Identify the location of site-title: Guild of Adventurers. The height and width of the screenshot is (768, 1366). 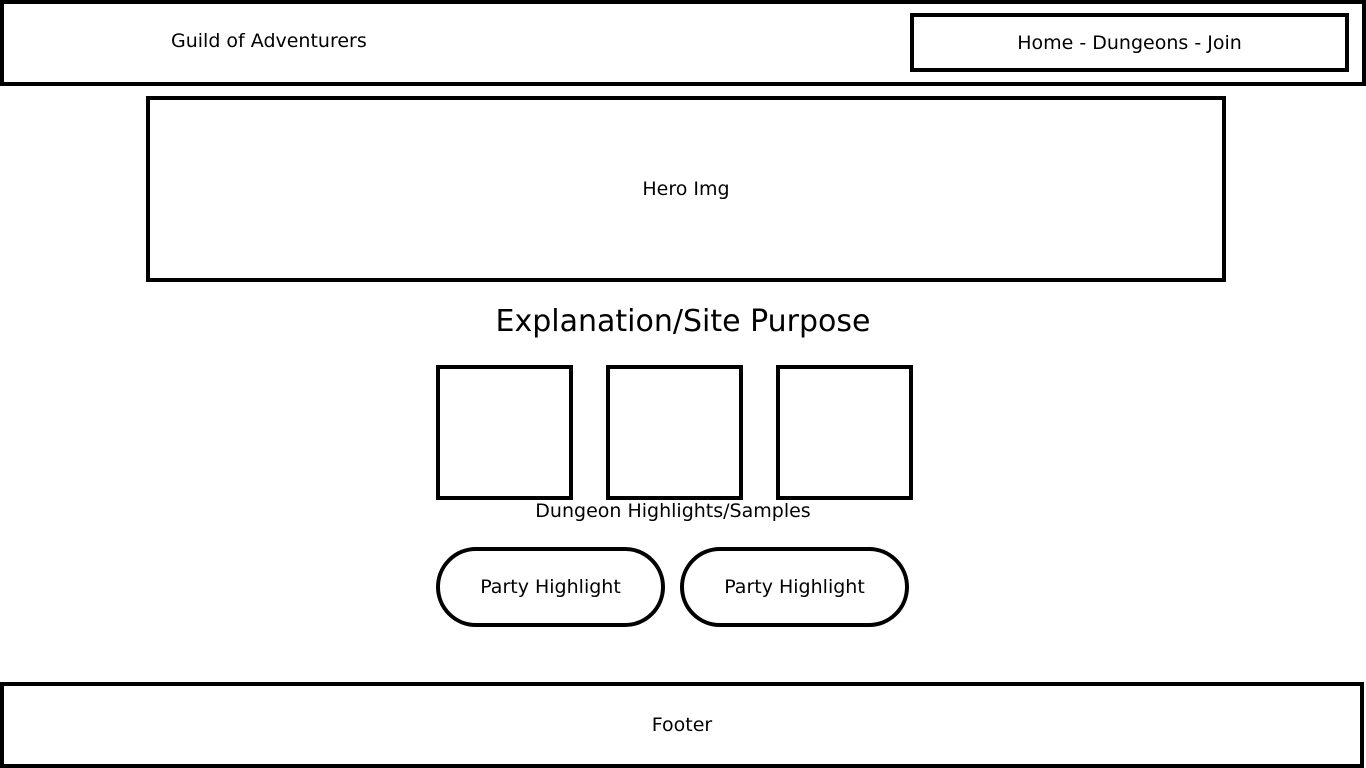
(269, 41).